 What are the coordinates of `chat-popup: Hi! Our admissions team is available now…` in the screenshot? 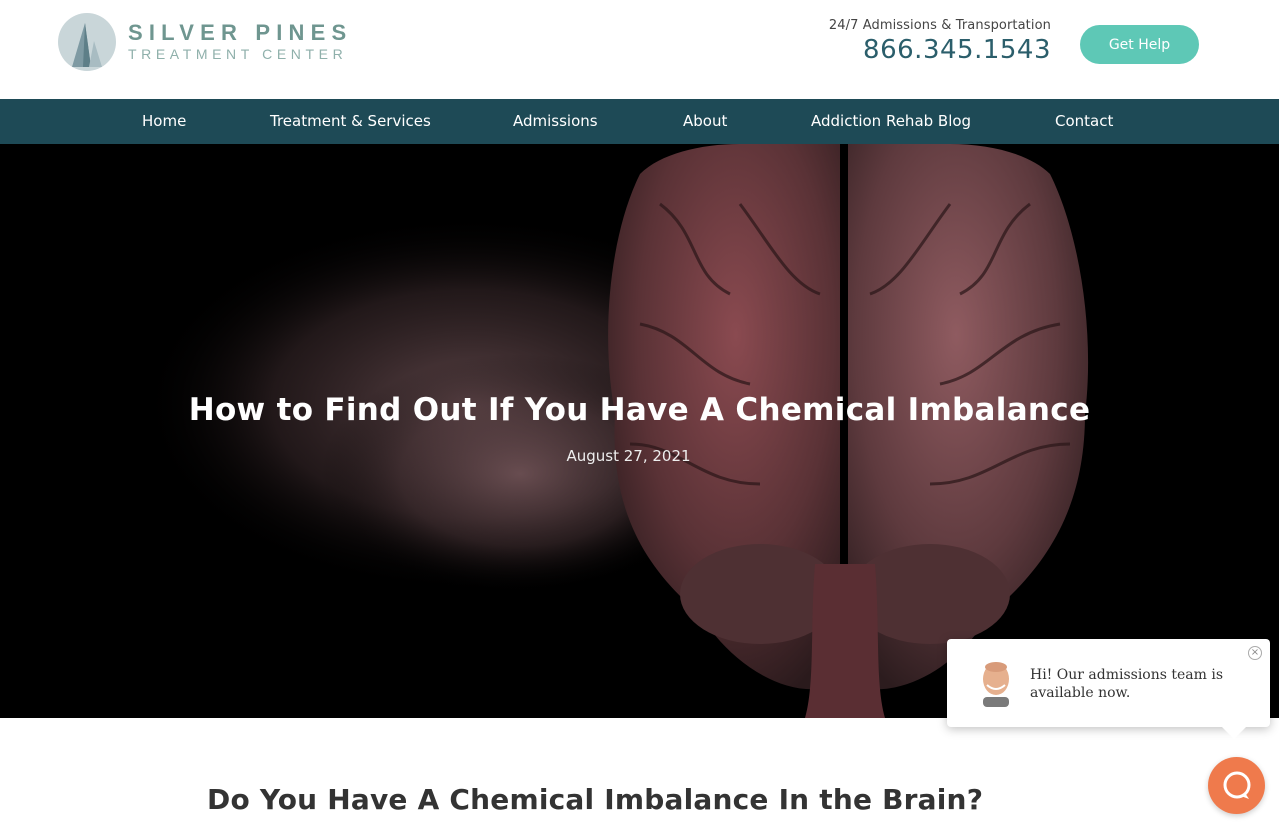 It's located at (1108, 689).